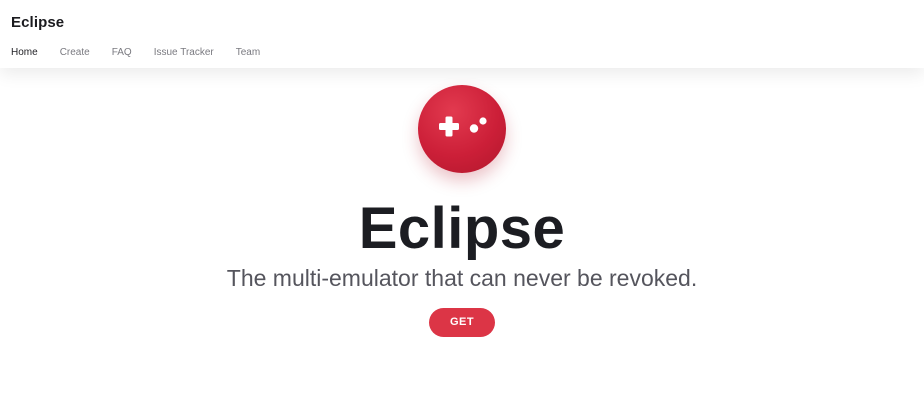  I want to click on nav-links: Home Create FAQ Issue Tracker Team, so click(146, 52).